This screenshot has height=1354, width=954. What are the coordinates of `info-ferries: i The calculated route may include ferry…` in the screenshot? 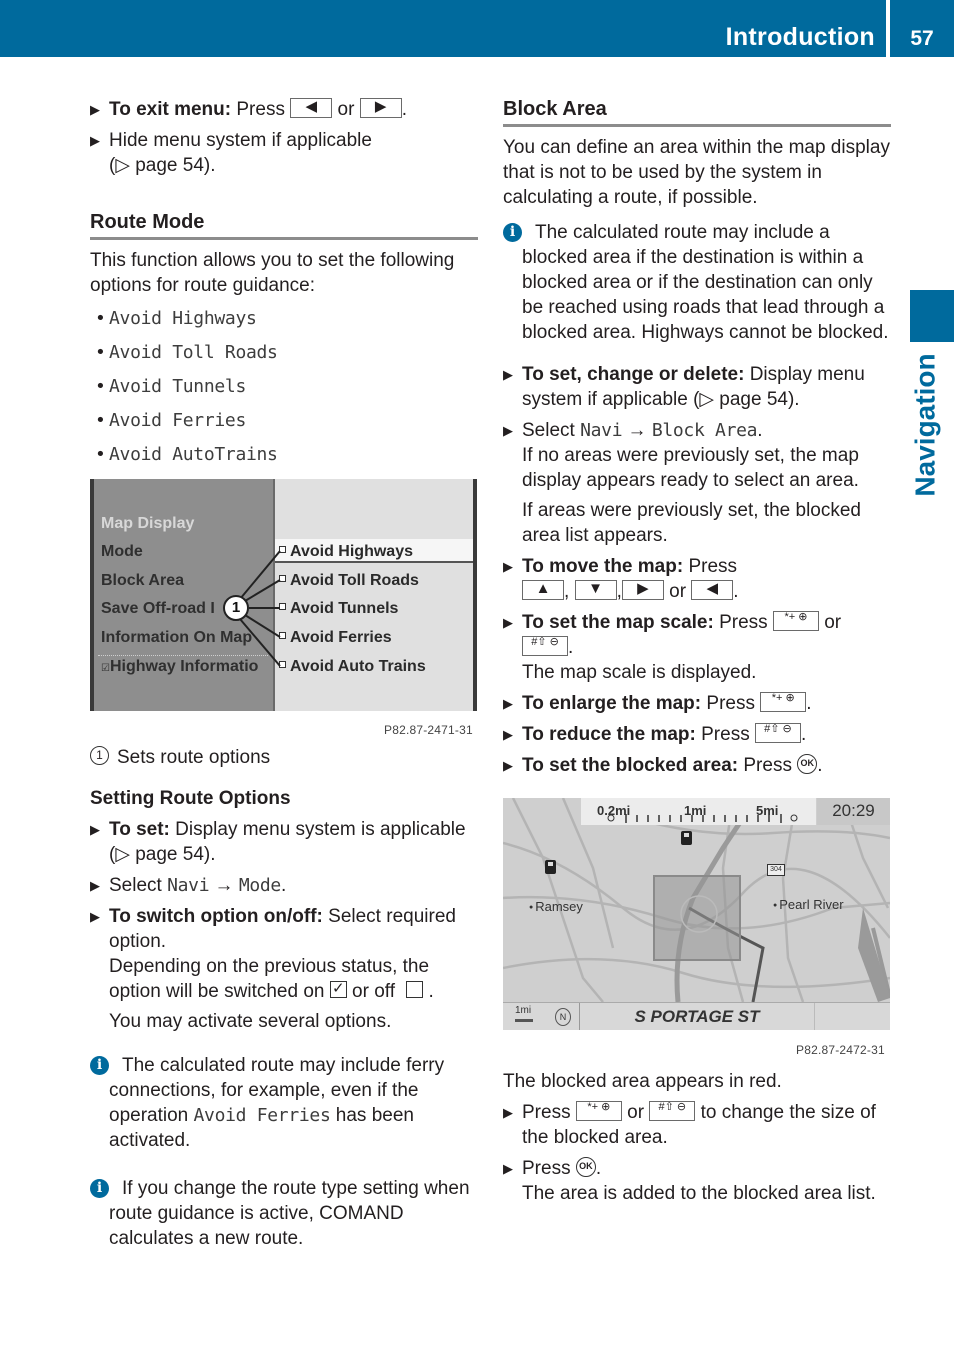 It's located at (284, 1103).